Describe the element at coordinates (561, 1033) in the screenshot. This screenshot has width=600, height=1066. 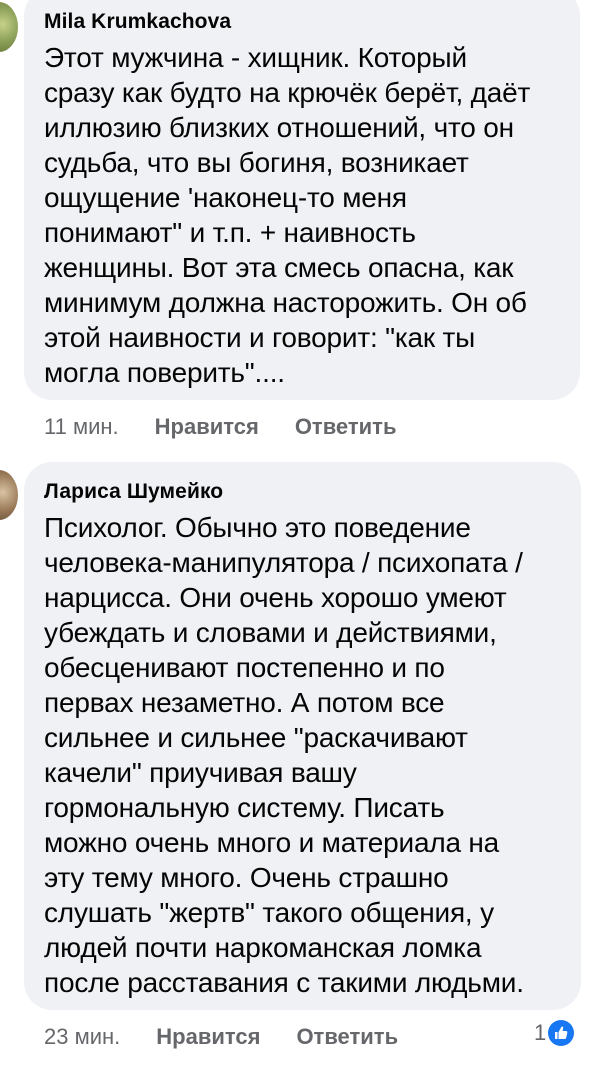
I see `thumbs-up-icon` at that location.